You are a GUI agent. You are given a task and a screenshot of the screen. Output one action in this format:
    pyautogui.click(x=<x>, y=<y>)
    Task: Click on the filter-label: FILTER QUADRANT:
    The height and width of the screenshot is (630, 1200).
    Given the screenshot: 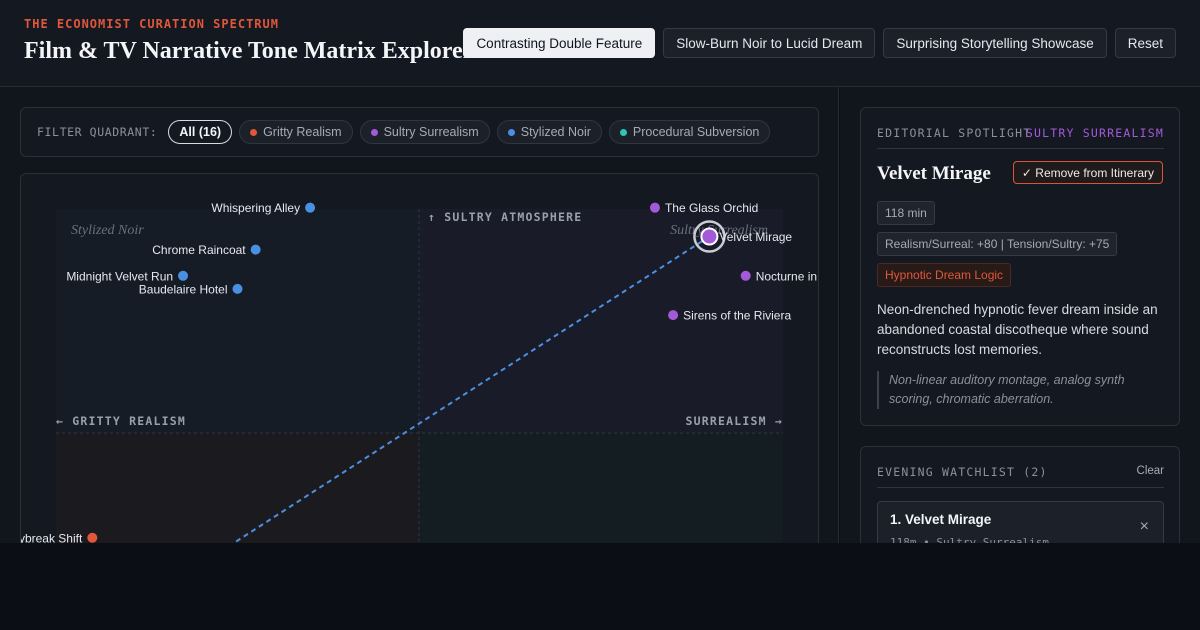 What is the action you would take?
    pyautogui.click(x=97, y=132)
    